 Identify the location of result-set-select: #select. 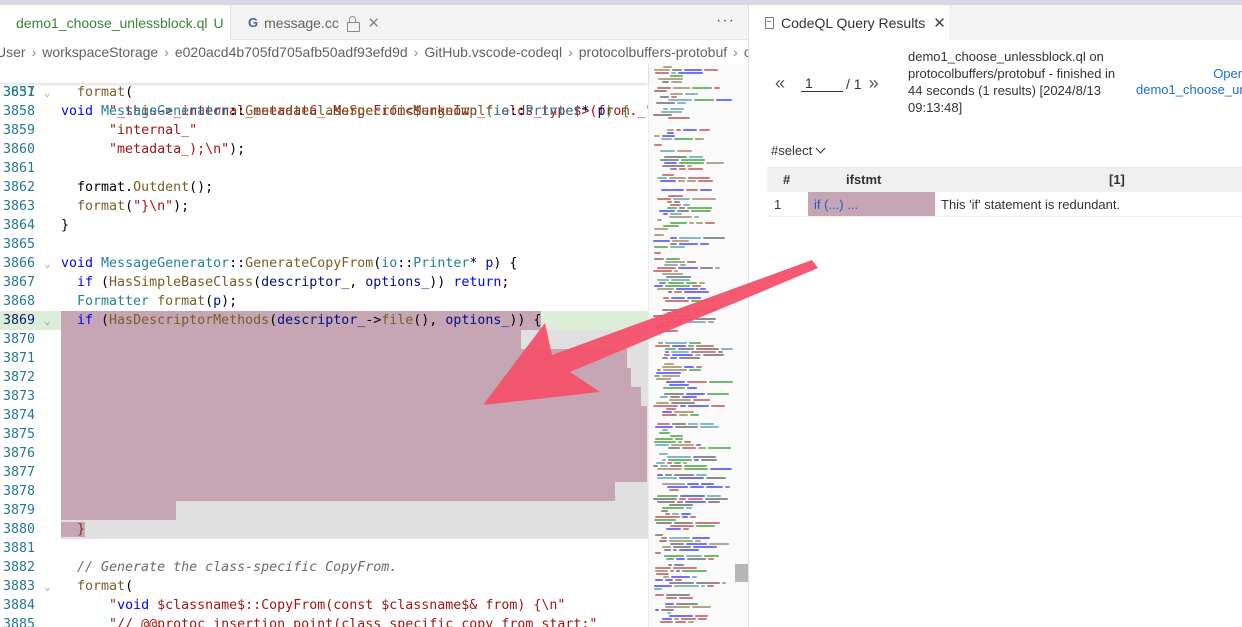
(798, 150).